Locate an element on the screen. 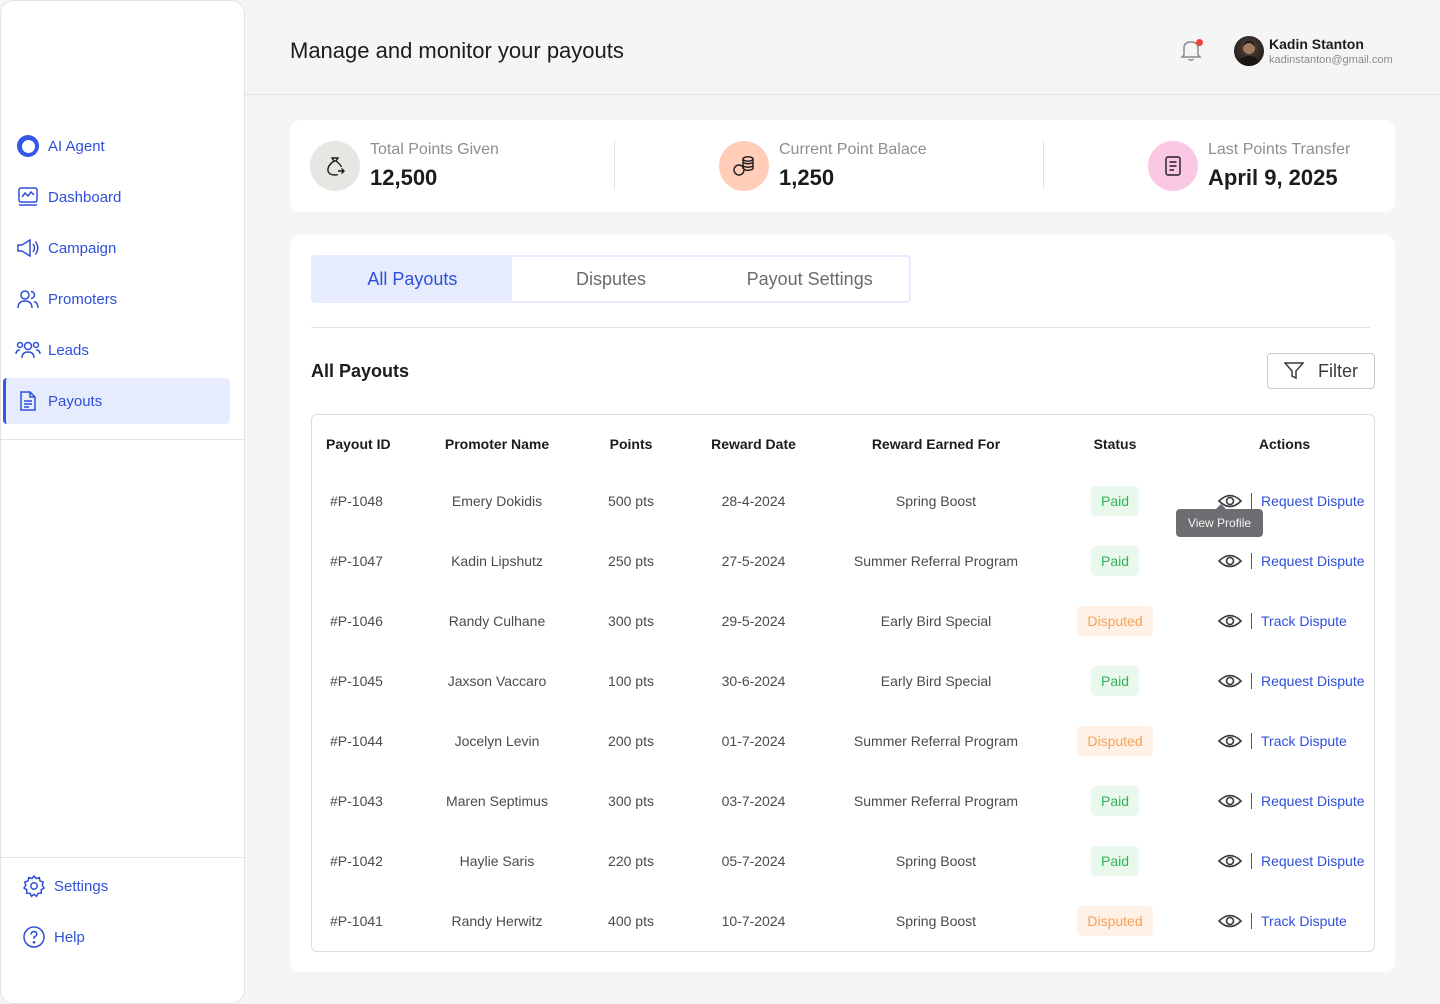  megaphone-icon is located at coordinates (28, 248).